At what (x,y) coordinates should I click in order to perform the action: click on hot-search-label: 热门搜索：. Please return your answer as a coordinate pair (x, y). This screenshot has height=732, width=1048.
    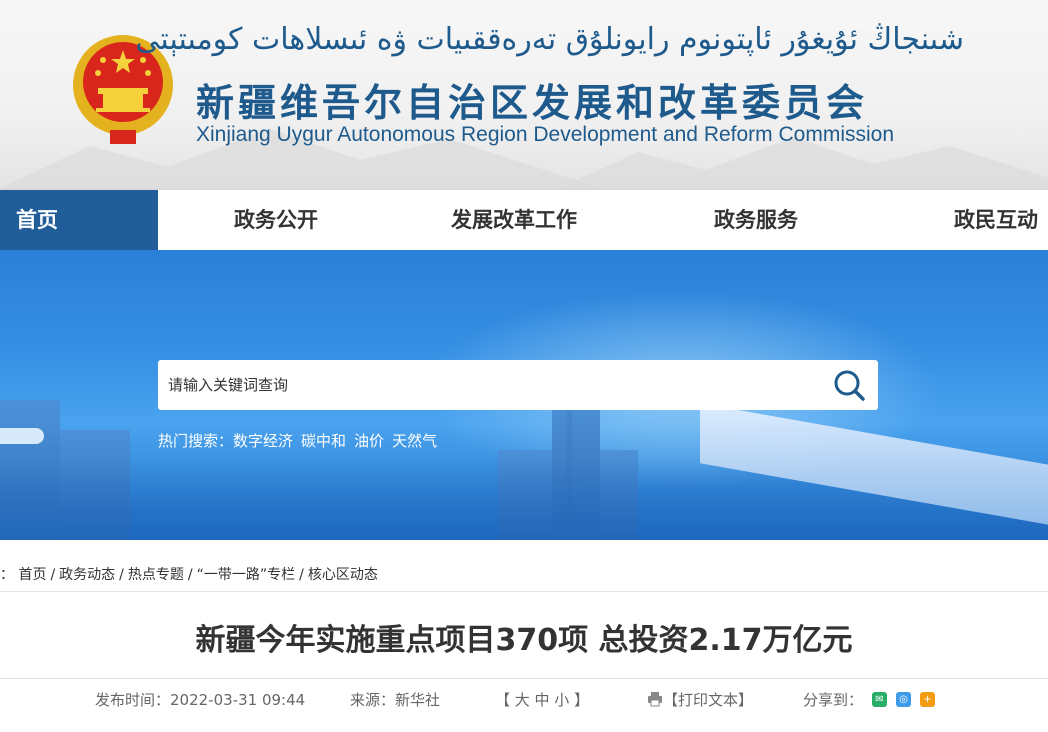
    Looking at the image, I should click on (196, 441).